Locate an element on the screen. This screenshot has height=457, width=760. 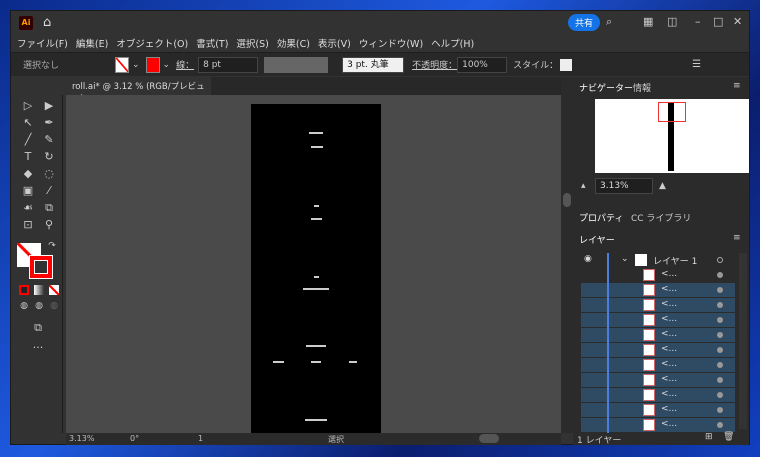
brush-definition: 3 pt. 丸筆 is located at coordinates (373, 64).